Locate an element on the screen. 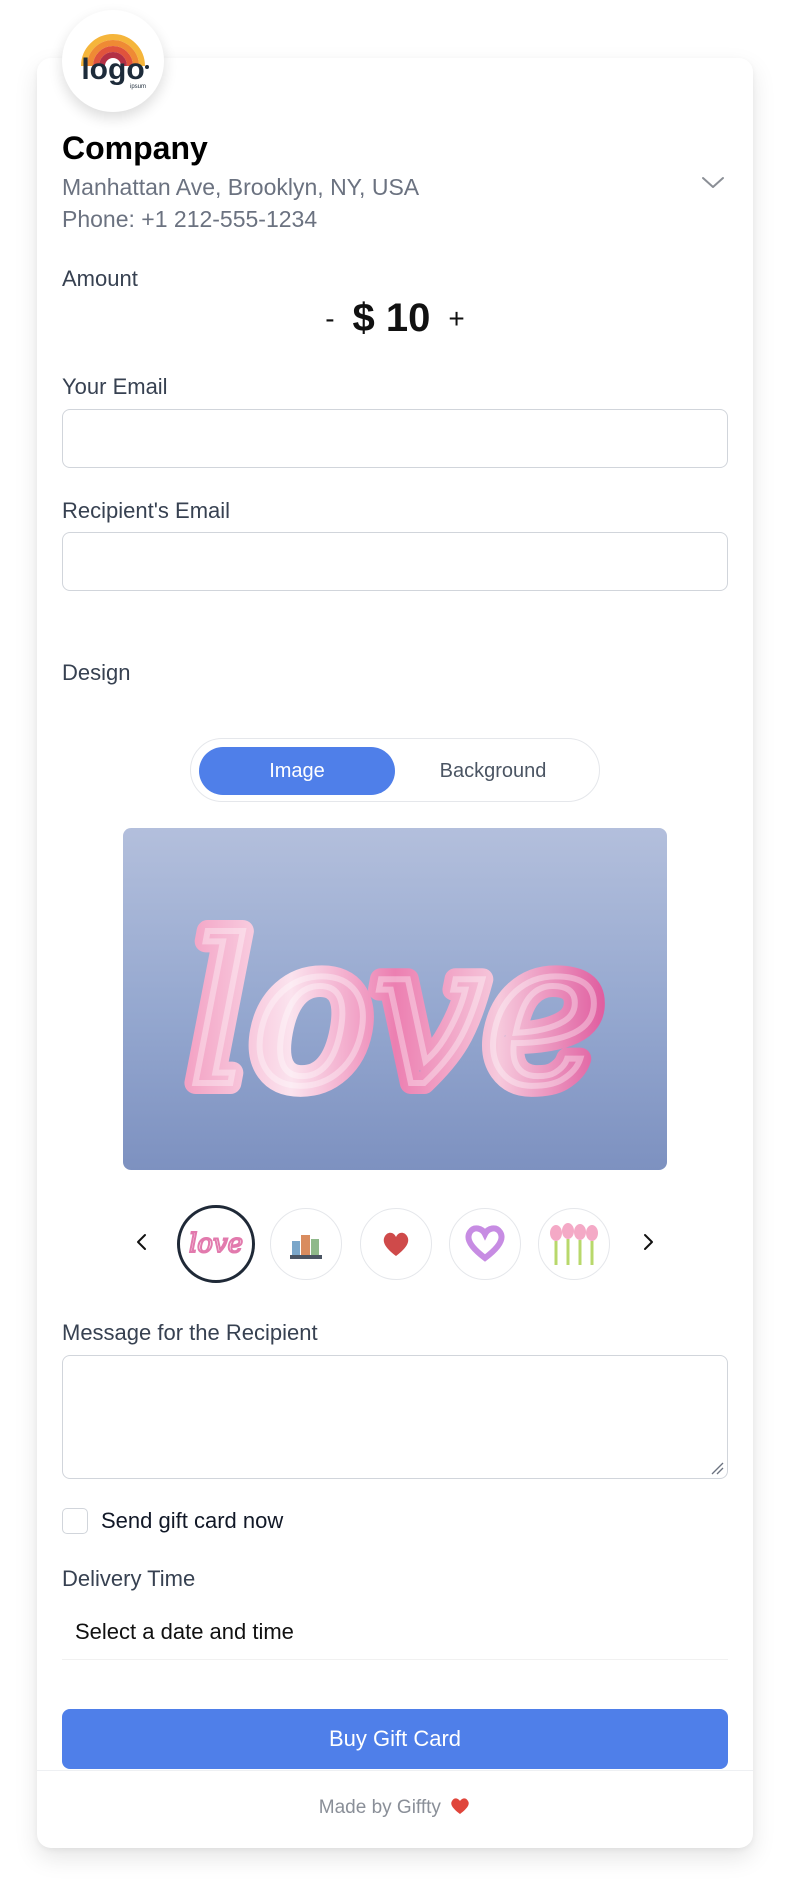  tab-background: Background is located at coordinates (493, 771).